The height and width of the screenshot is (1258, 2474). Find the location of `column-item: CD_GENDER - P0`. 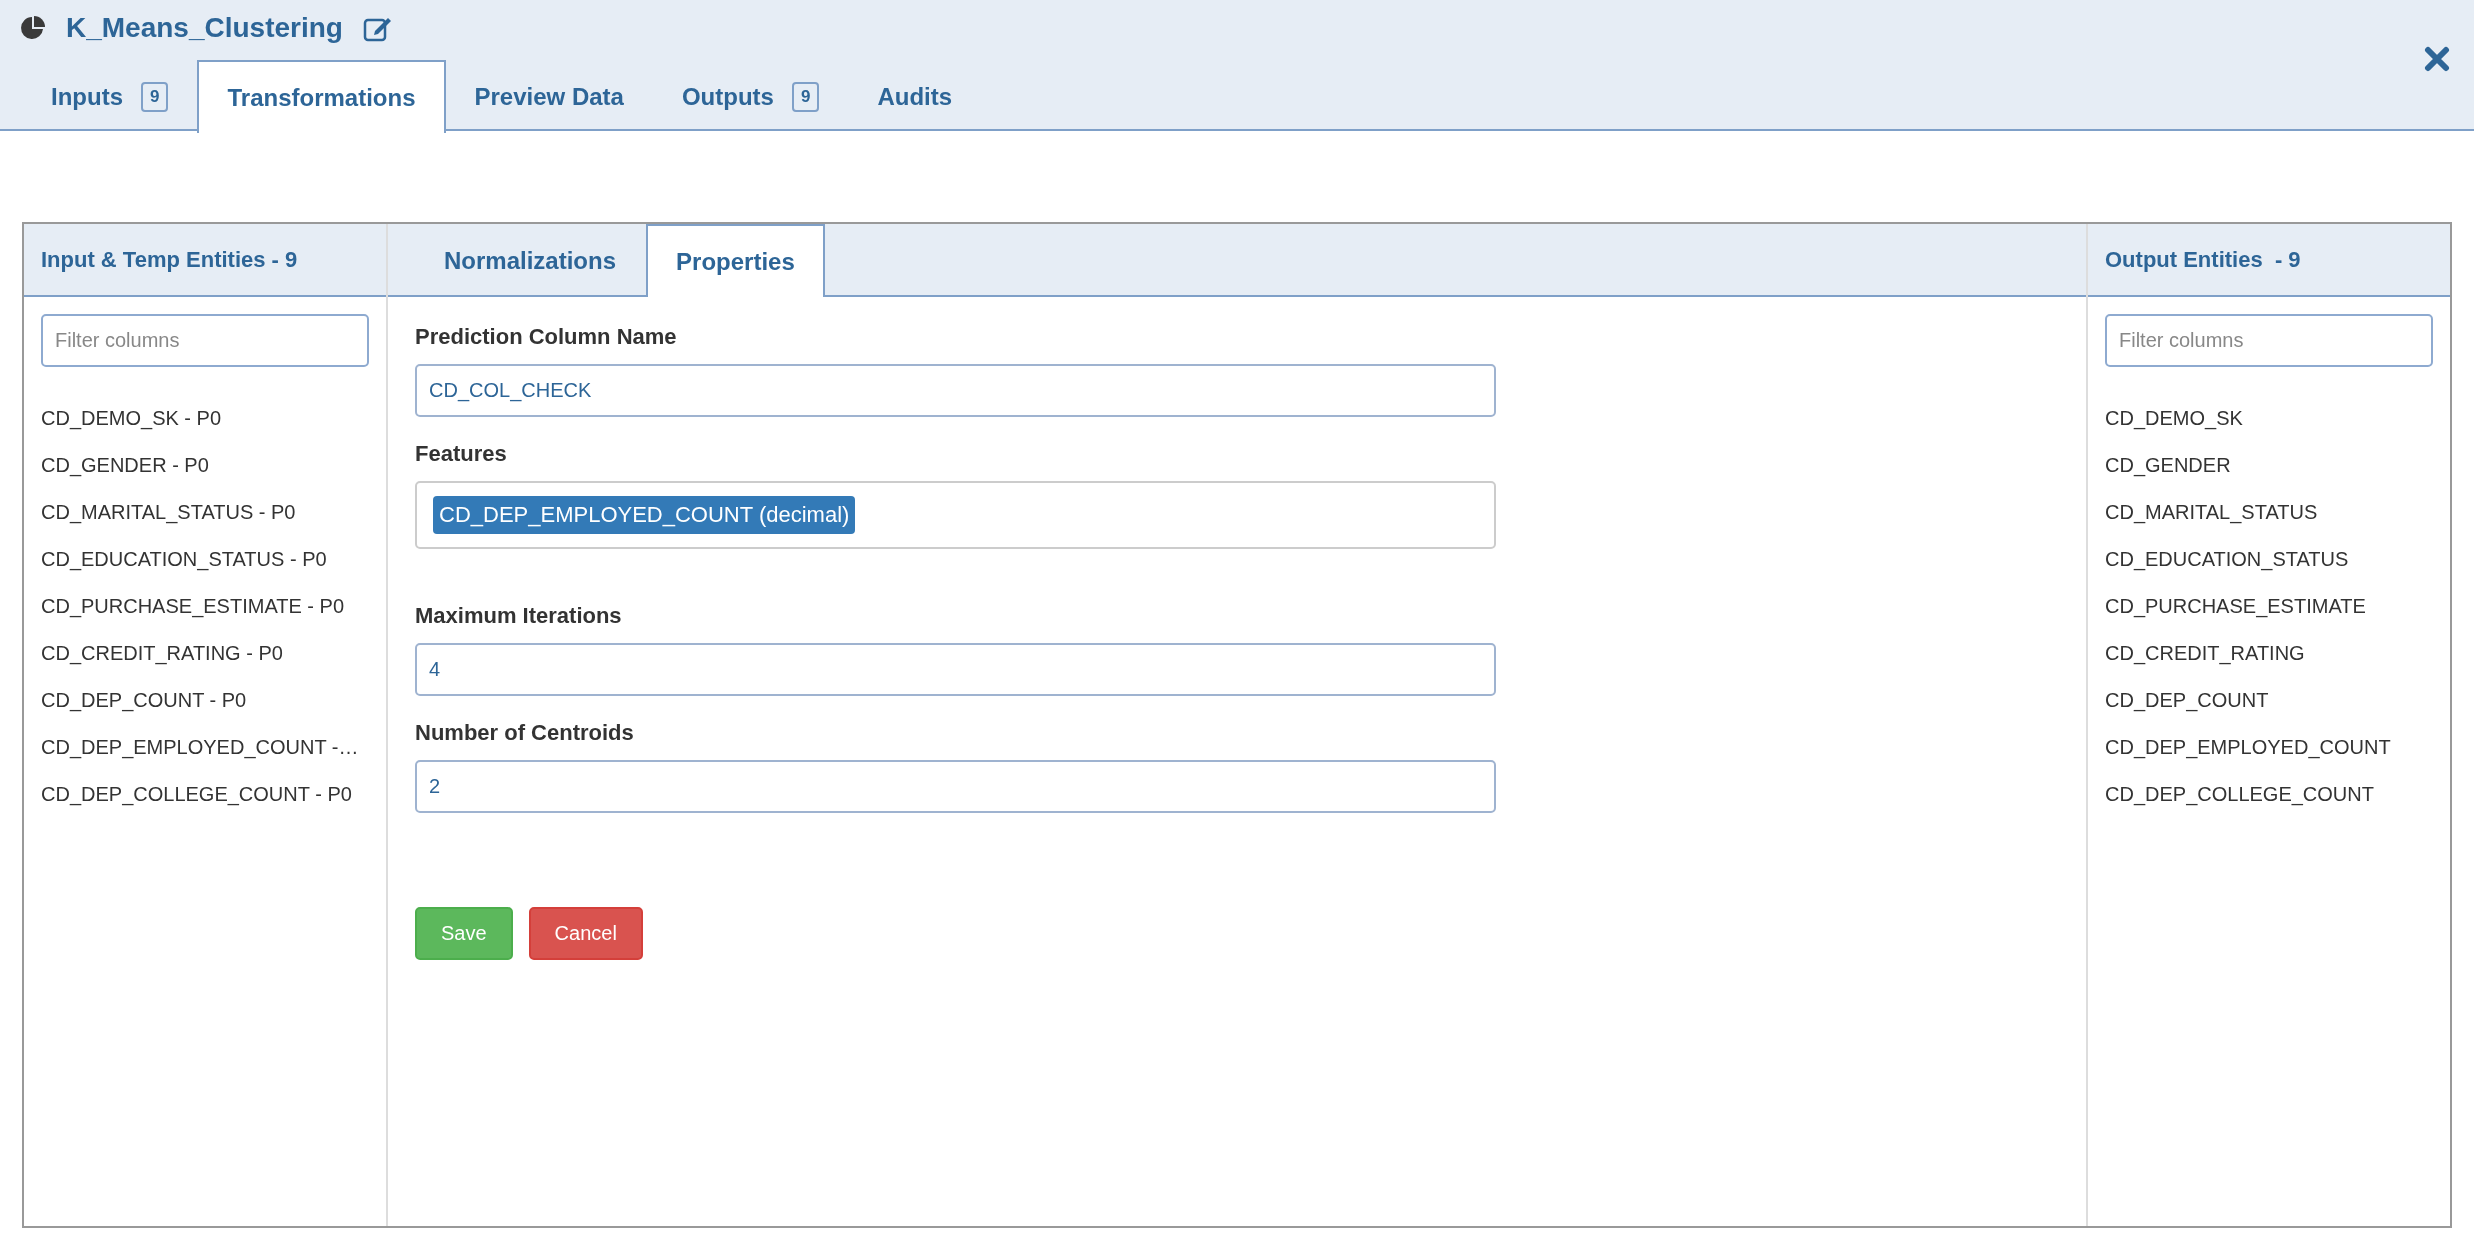

column-item: CD_GENDER - P0 is located at coordinates (205, 465).